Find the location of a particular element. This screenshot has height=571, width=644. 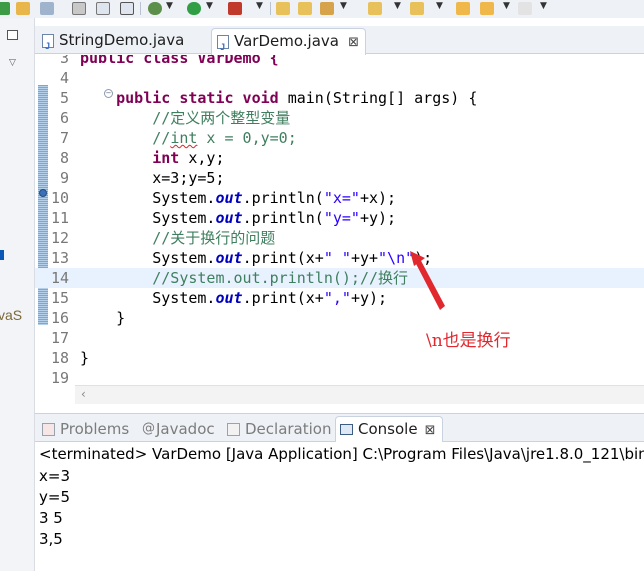

history-dropdown-icon: ▼ is located at coordinates (506, 6).